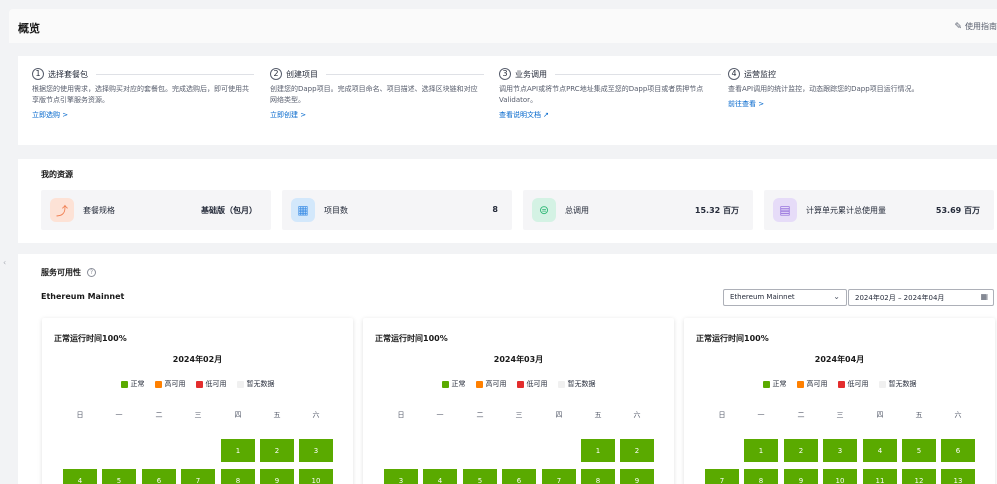 This screenshot has width=997, height=484. I want to click on month-title: 2024年04月, so click(839, 359).